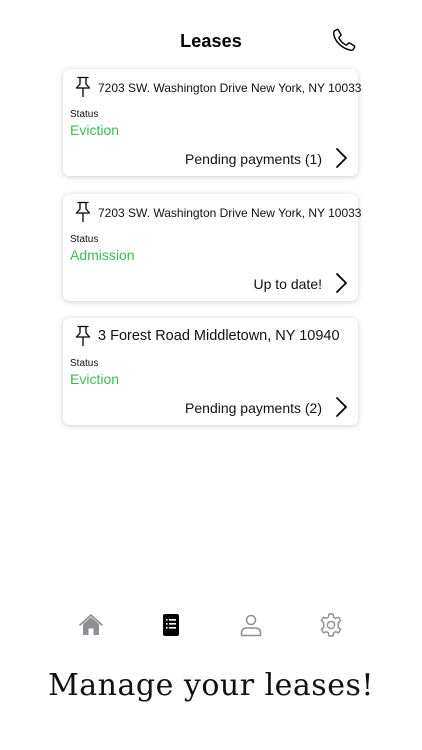  Describe the element at coordinates (211, 624) in the screenshot. I see `tab-bar` at that location.